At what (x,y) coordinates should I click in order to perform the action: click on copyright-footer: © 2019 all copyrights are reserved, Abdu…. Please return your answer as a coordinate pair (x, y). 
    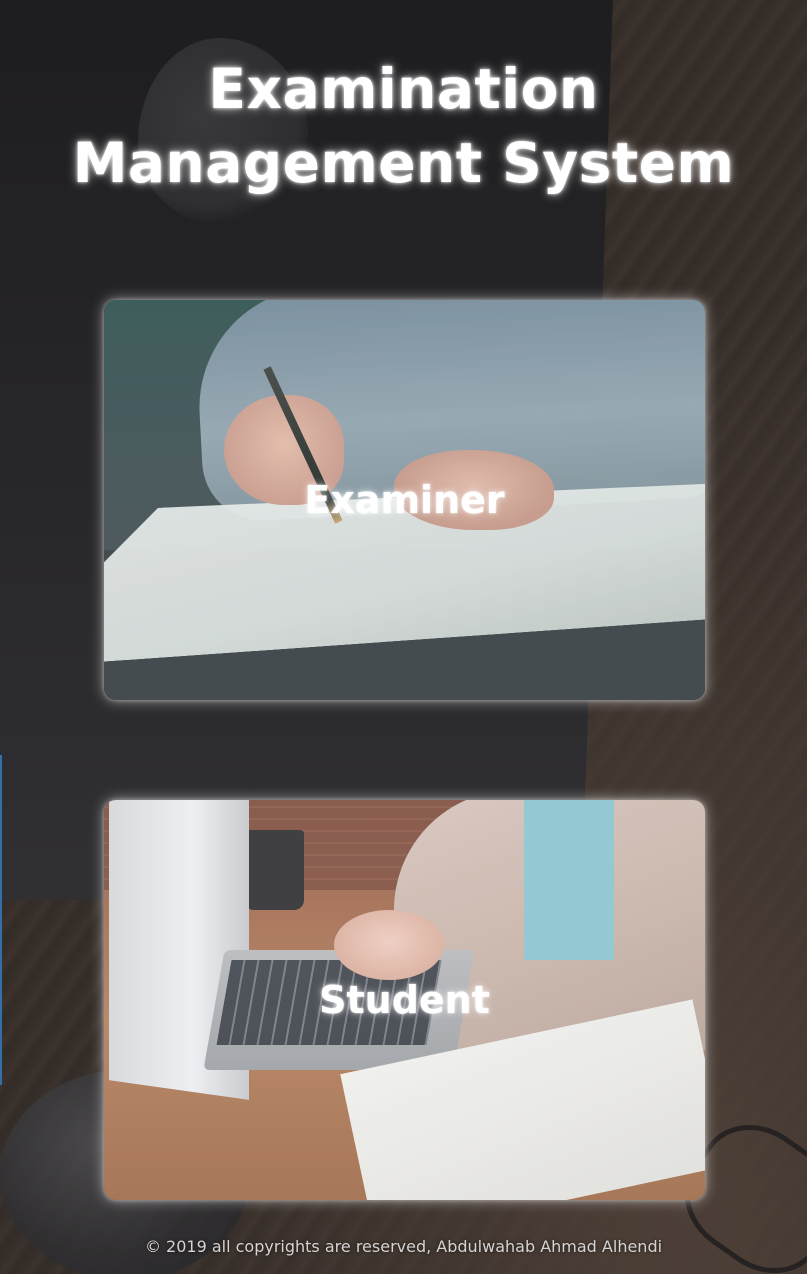
    Looking at the image, I should click on (403, 1246).